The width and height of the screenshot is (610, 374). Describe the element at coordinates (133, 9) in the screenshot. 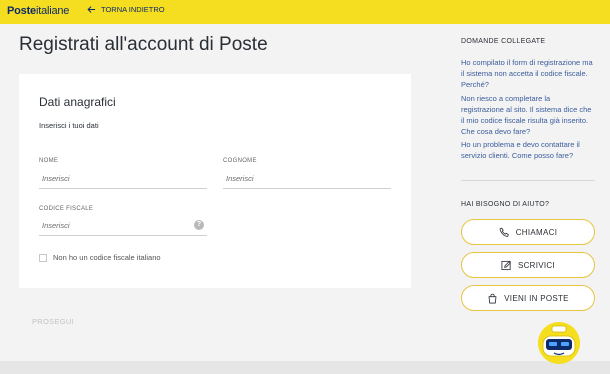

I see `back-label: TORNA INDIETRO` at that location.